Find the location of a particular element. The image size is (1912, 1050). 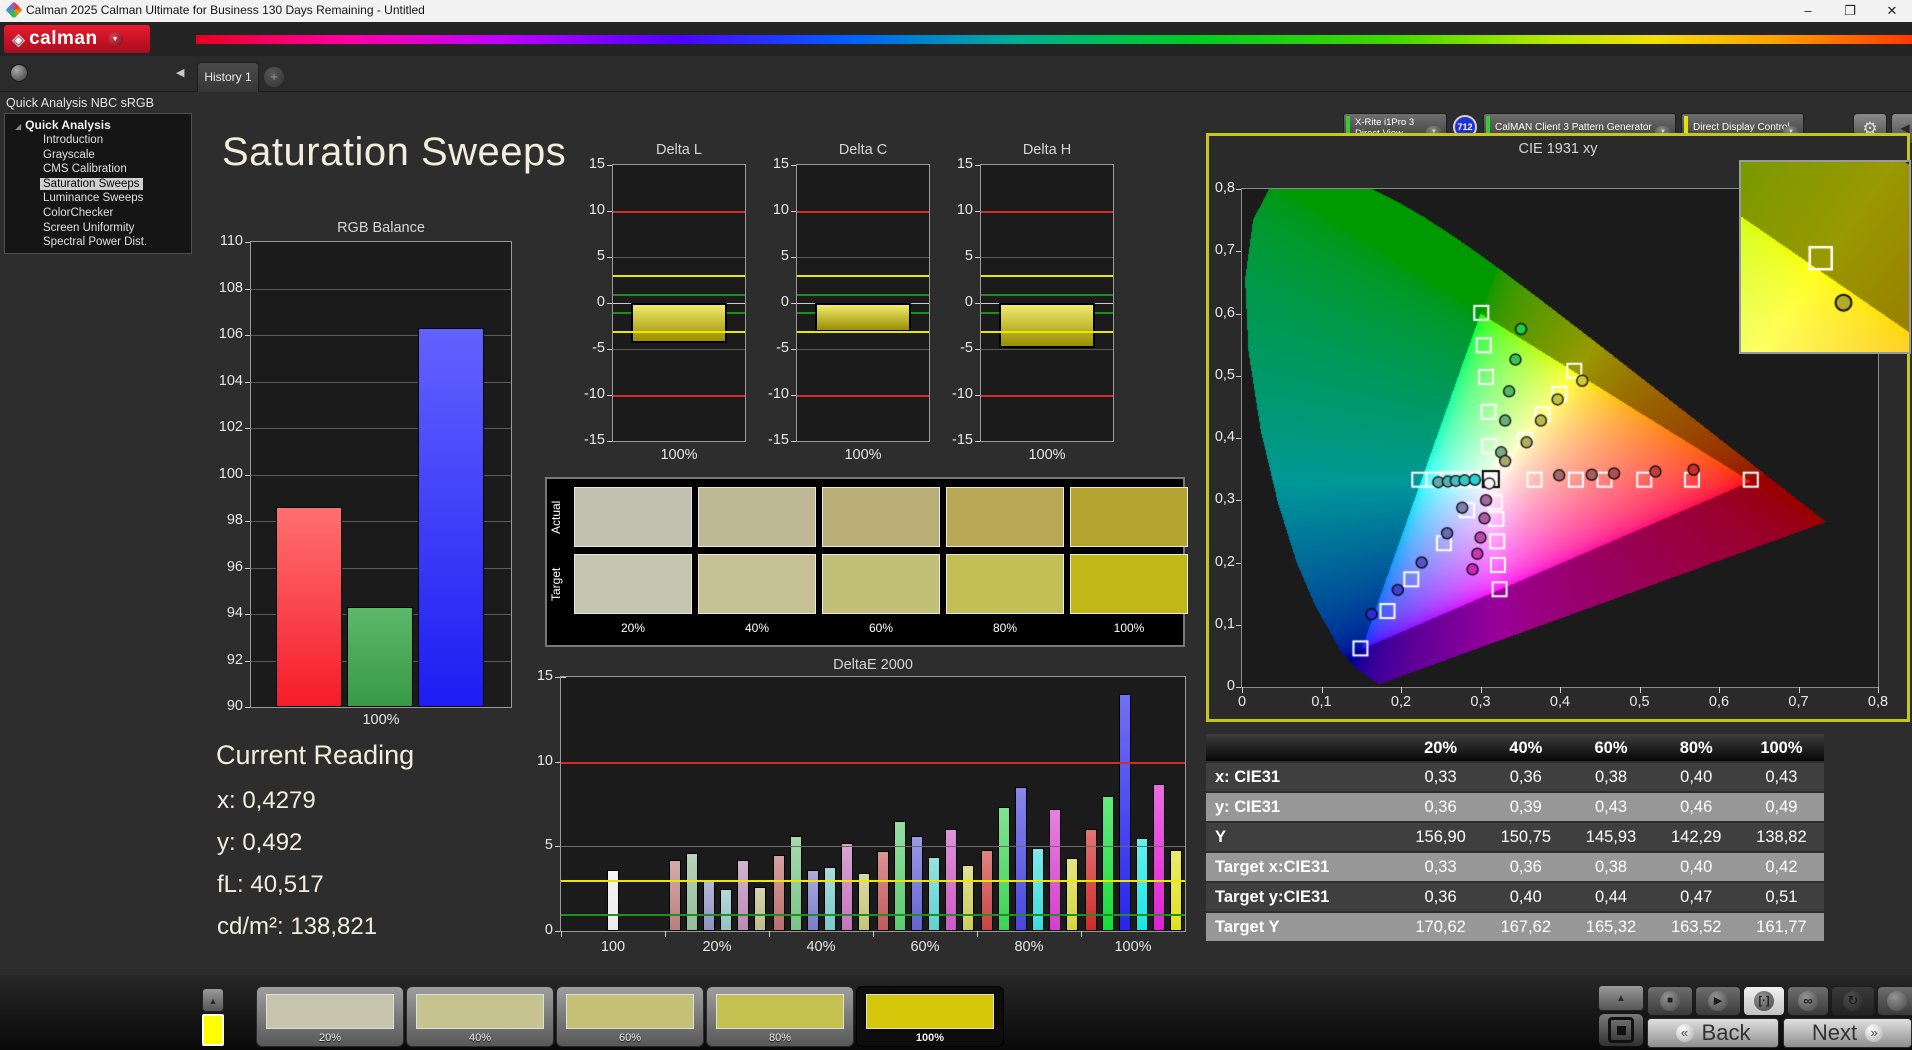

swatch-col-label: 20% is located at coordinates (633, 628).